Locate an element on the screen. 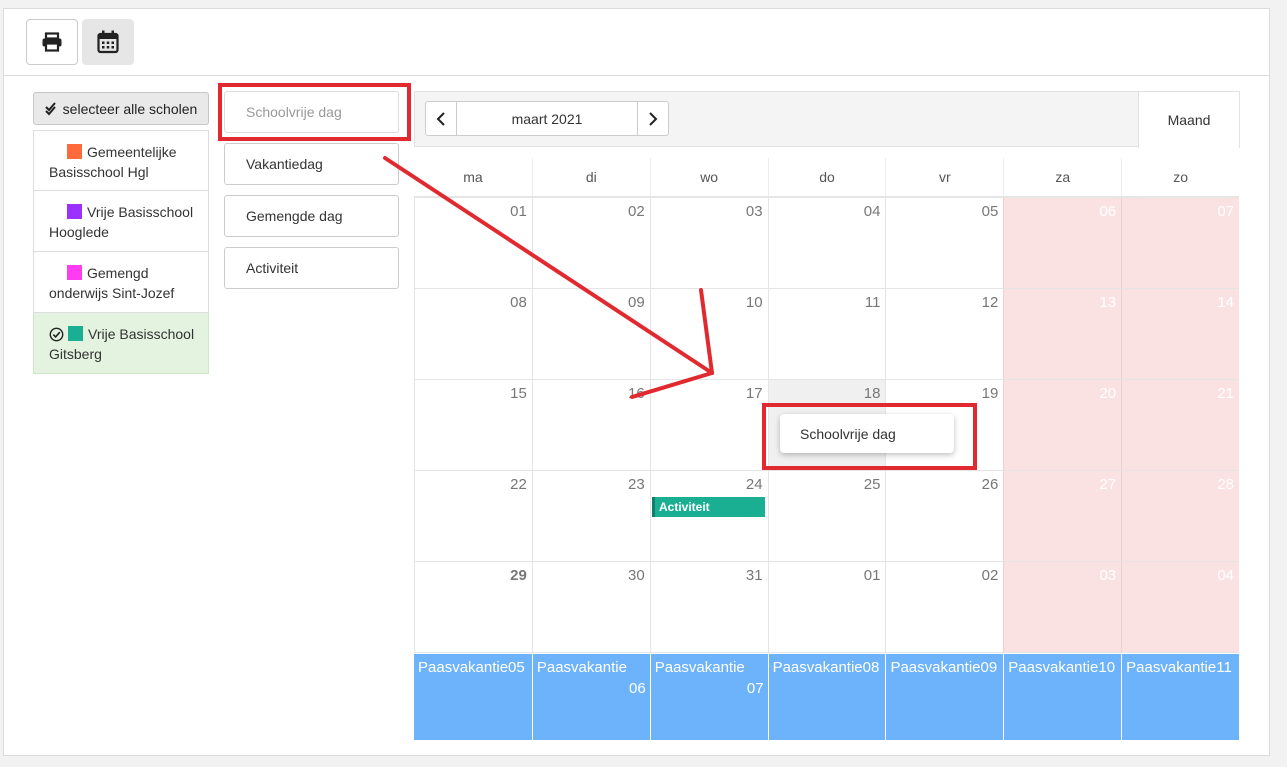  type-vakantiedag: Vakantiedag is located at coordinates (311, 164).